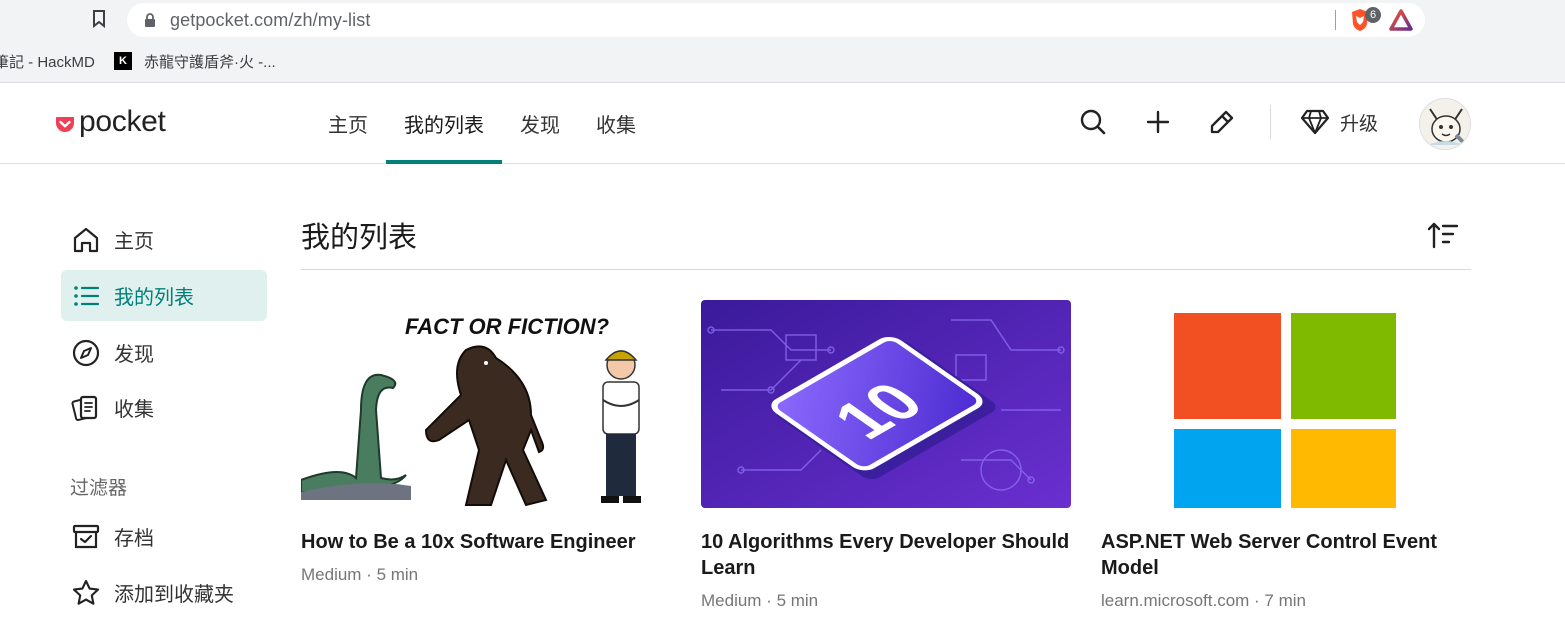  I want to click on header-divider, so click(1270, 122).